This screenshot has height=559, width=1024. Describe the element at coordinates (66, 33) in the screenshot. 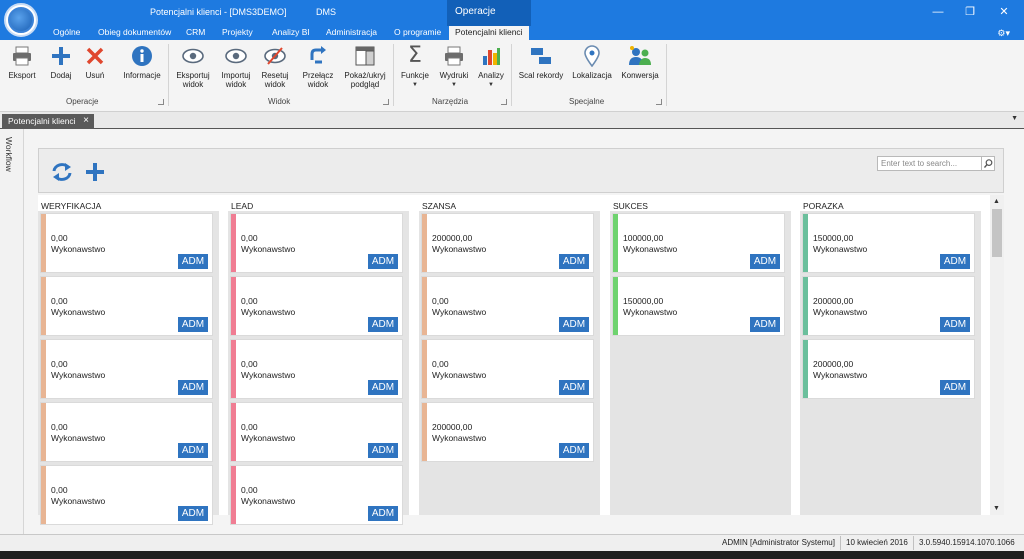

I see `tab-ogolne: Ogólne` at that location.